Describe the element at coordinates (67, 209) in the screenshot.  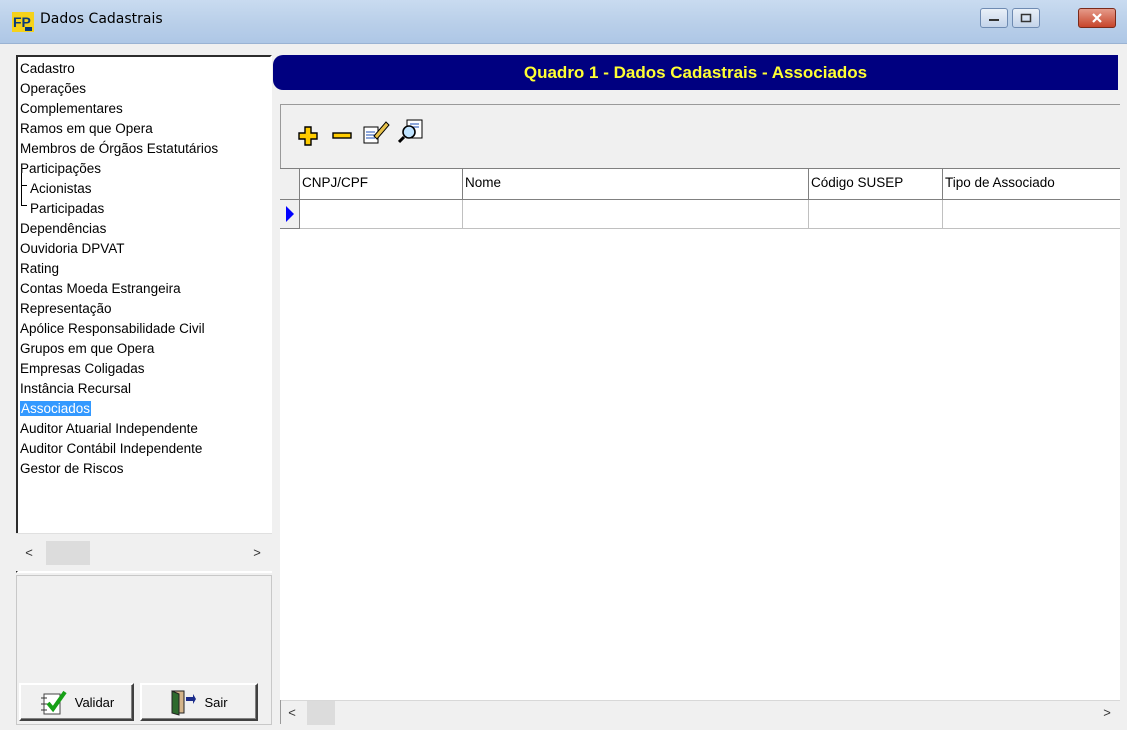
I see `tree-item-participadas: Participadas` at that location.